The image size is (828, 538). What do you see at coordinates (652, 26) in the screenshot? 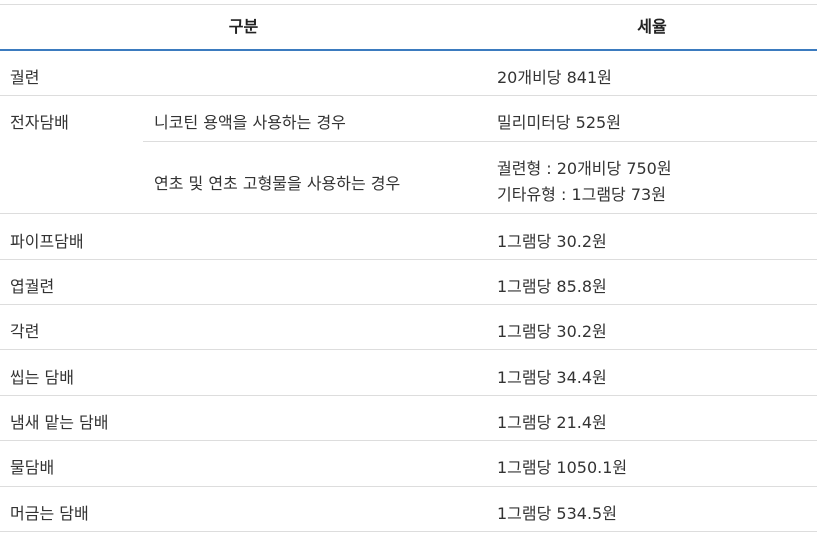
I see `header-tax-rate: 세율` at bounding box center [652, 26].